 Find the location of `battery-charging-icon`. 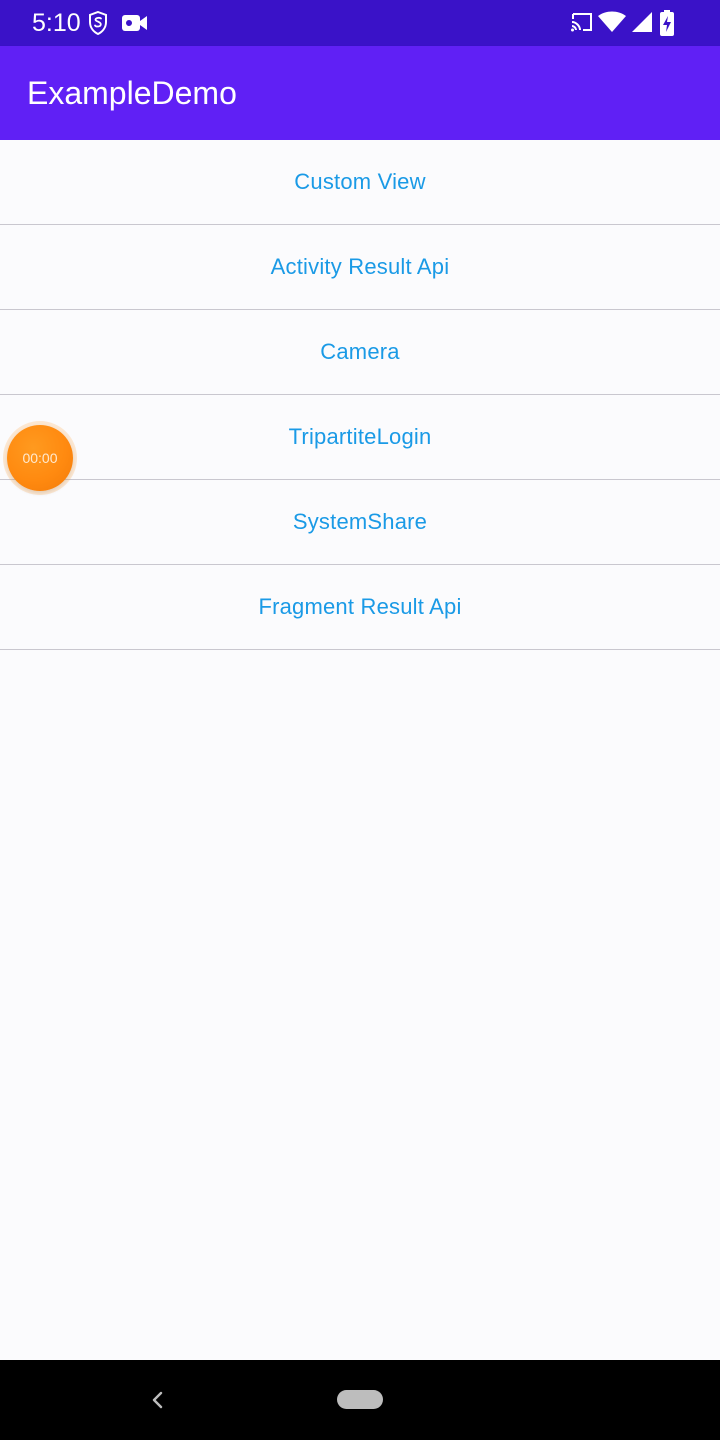

battery-charging-icon is located at coordinates (667, 23).